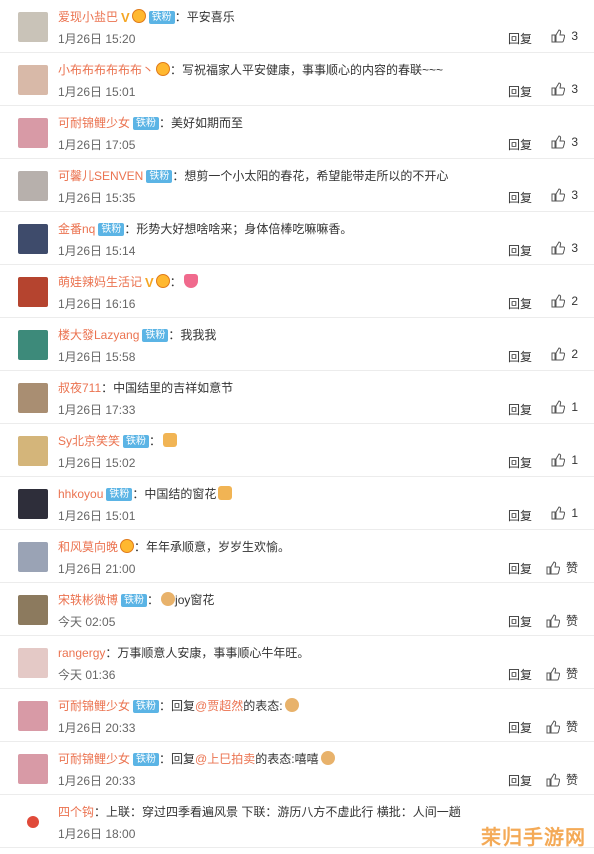 This screenshot has width=594, height=854. Describe the element at coordinates (98, 335) in the screenshot. I see `username-link: 楼大發Lazyang` at that location.